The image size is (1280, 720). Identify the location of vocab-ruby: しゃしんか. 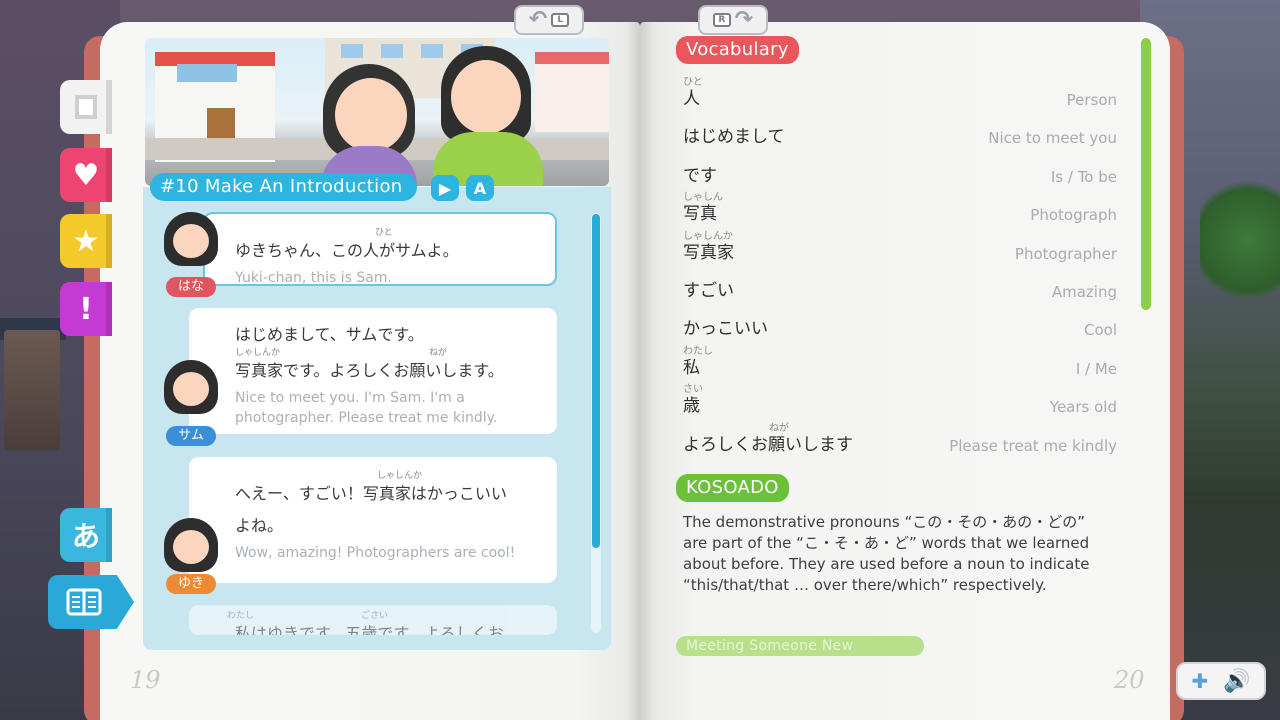
(708, 236).